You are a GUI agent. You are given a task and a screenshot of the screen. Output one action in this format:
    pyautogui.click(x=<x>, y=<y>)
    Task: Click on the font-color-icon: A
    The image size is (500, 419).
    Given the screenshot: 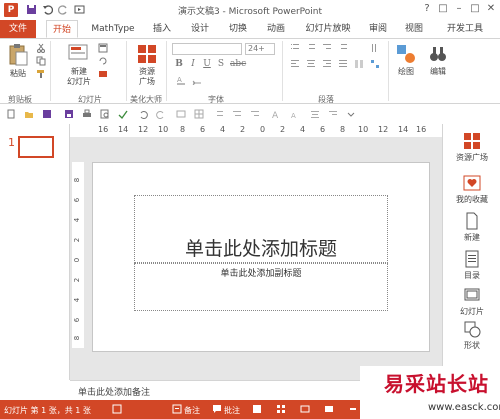 What is the action you would take?
    pyautogui.click(x=181, y=80)
    